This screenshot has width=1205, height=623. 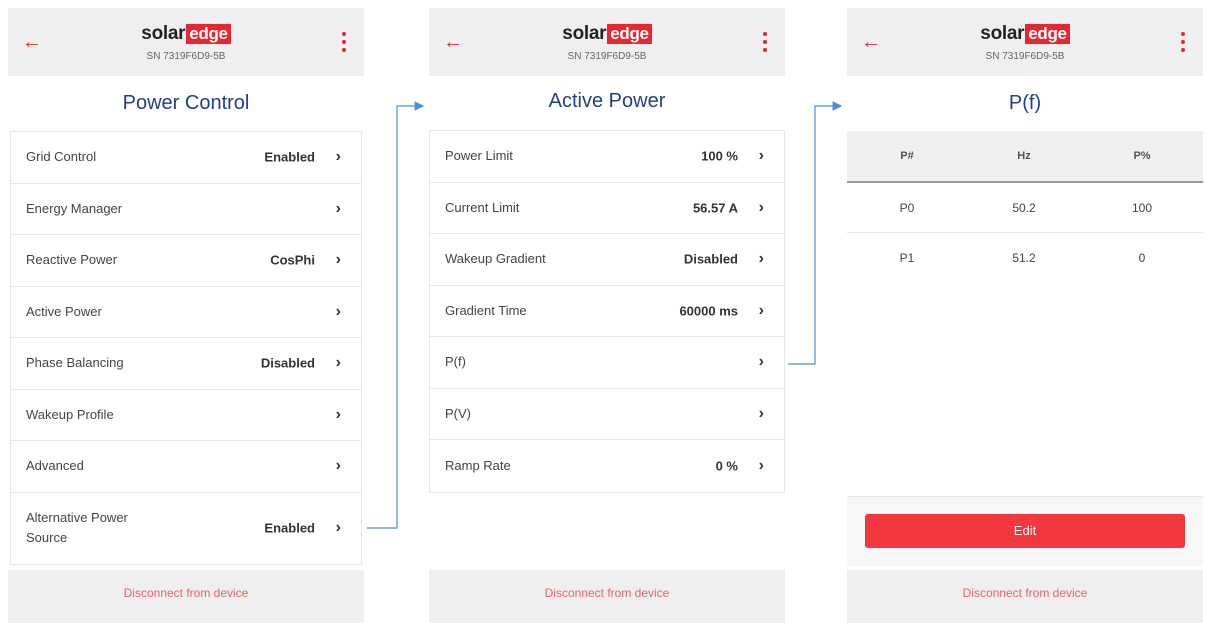 What do you see at coordinates (1142, 156) in the screenshot?
I see `column-header: P%` at bounding box center [1142, 156].